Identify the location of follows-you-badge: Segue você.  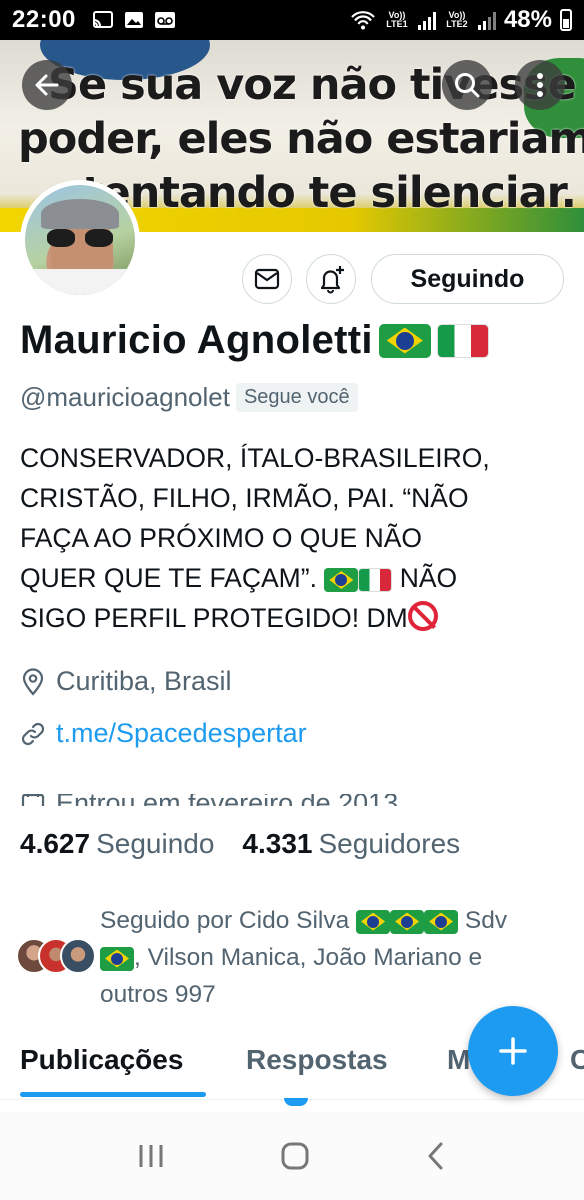
(296, 397).